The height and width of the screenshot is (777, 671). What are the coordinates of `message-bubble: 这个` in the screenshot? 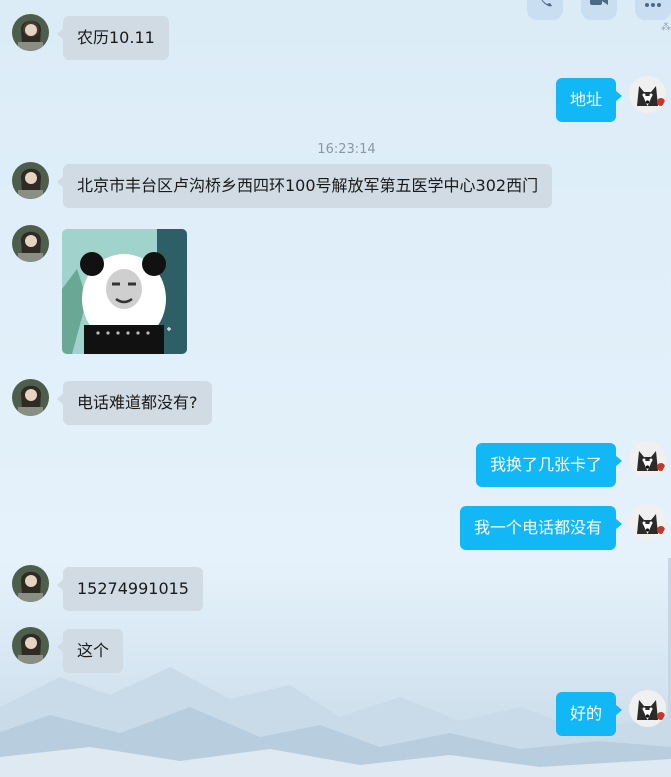 It's located at (90, 651).